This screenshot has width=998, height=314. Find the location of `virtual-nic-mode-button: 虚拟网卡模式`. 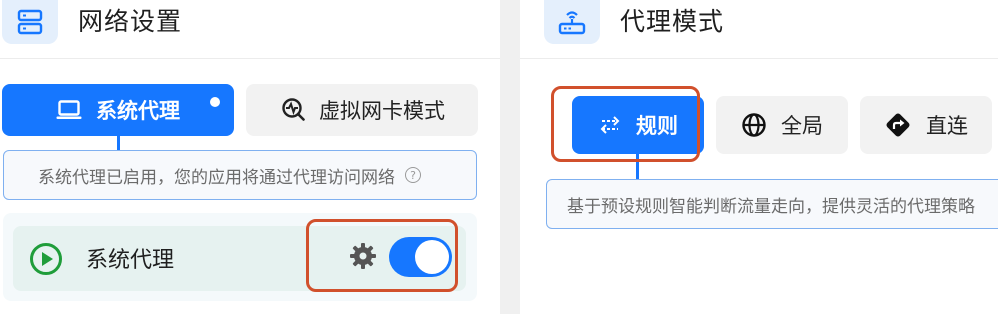

virtual-nic-mode-button: 虚拟网卡模式 is located at coordinates (362, 110).